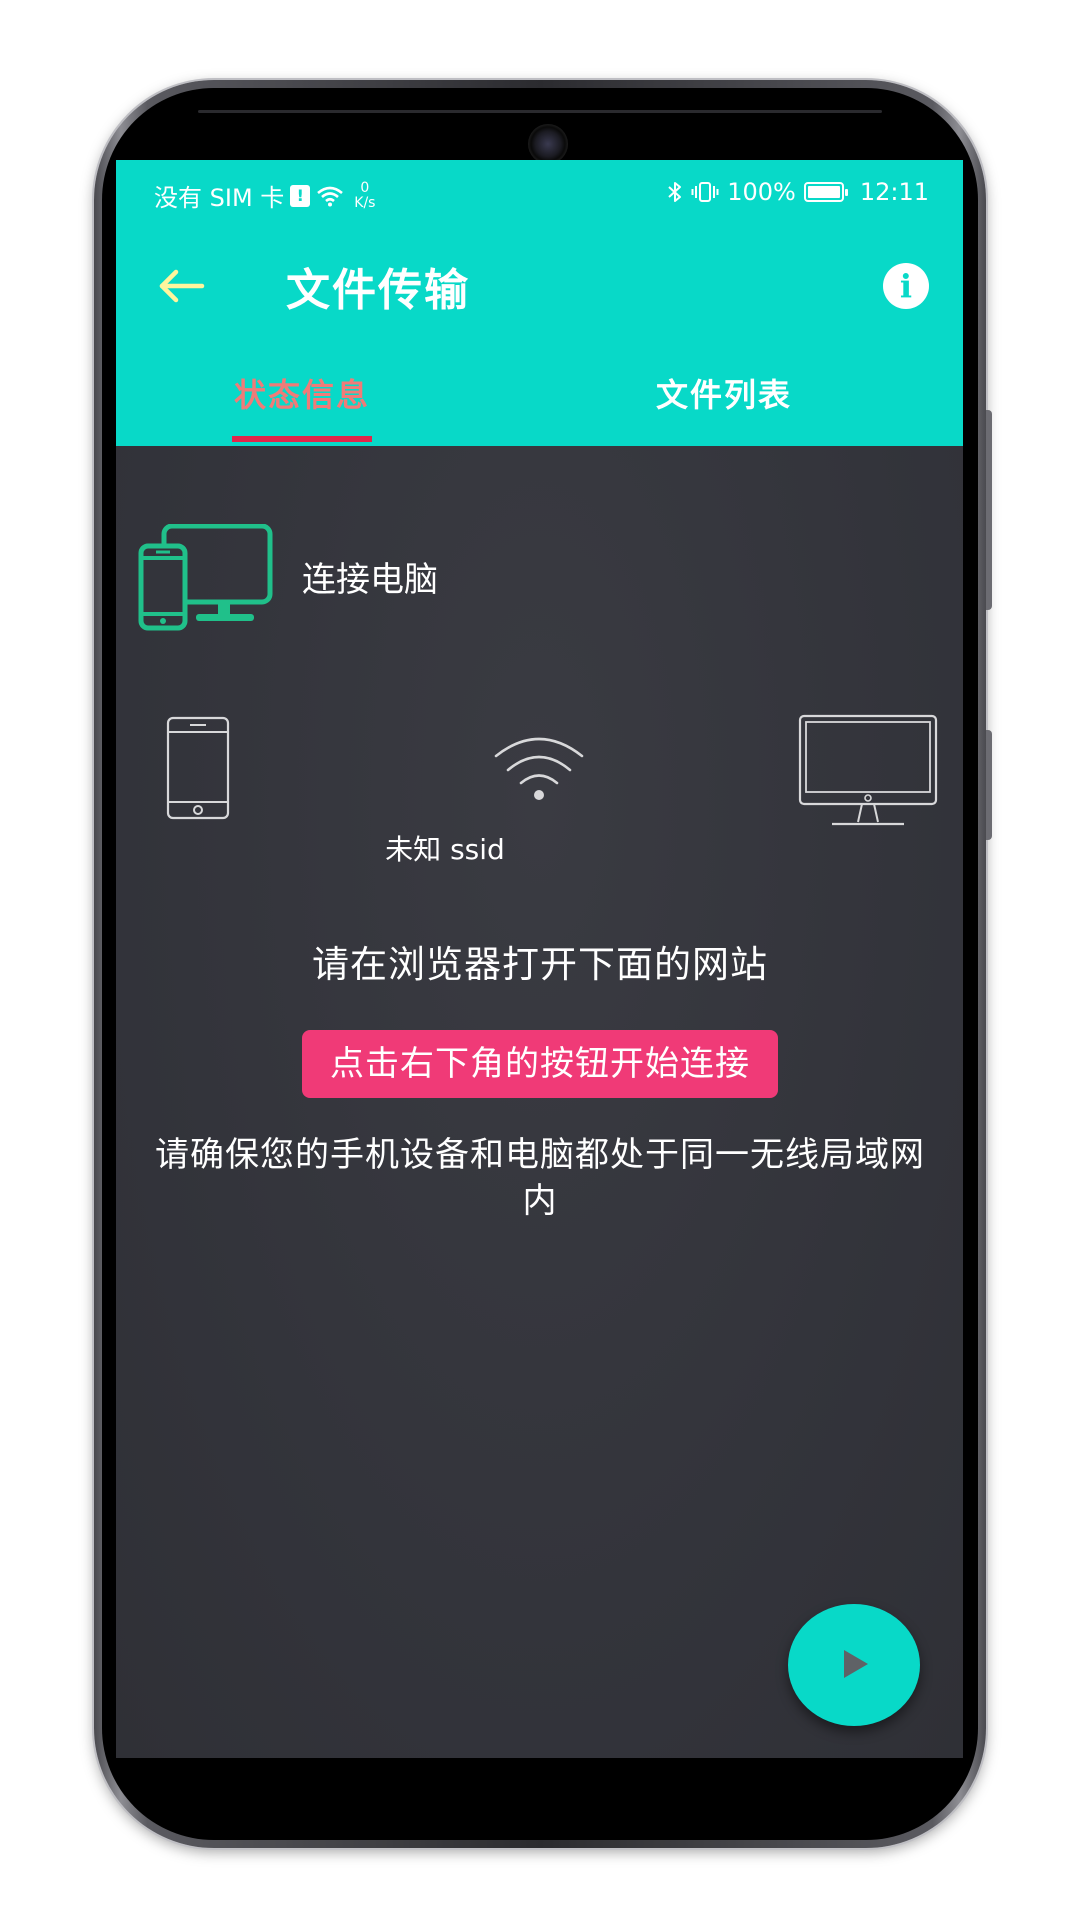  I want to click on volume-button, so click(989, 510).